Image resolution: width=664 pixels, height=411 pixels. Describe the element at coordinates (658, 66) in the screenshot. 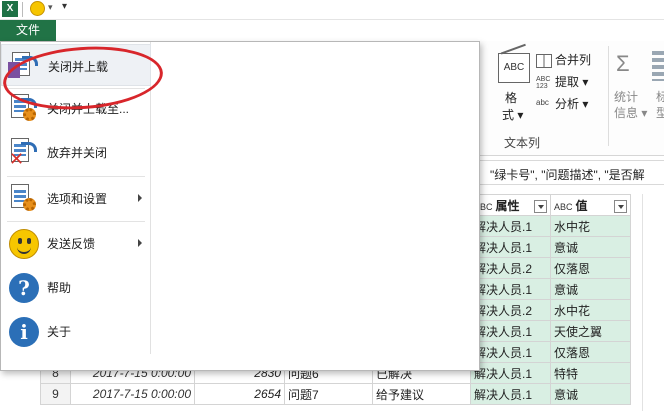

I see `standard-icon` at that location.